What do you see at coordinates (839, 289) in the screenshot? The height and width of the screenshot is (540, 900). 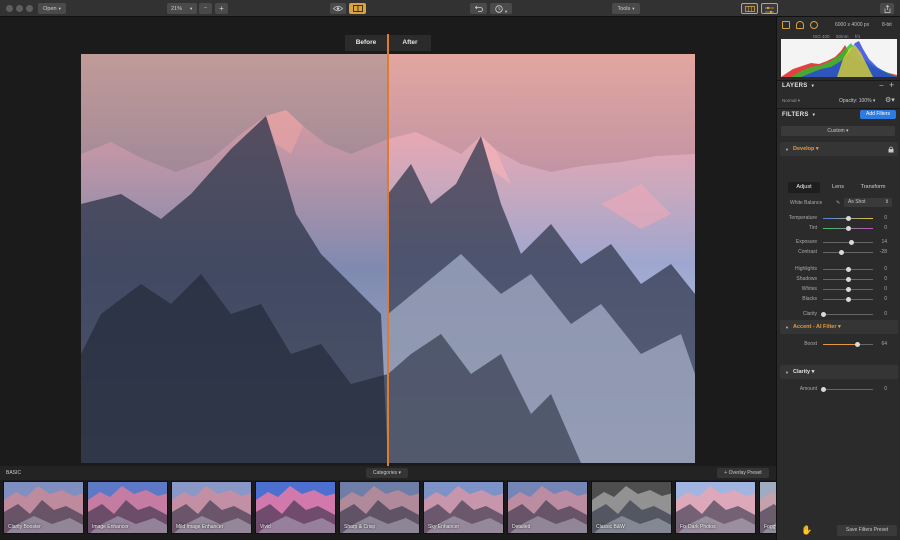 I see `whites-slider: Whites 0` at bounding box center [839, 289].